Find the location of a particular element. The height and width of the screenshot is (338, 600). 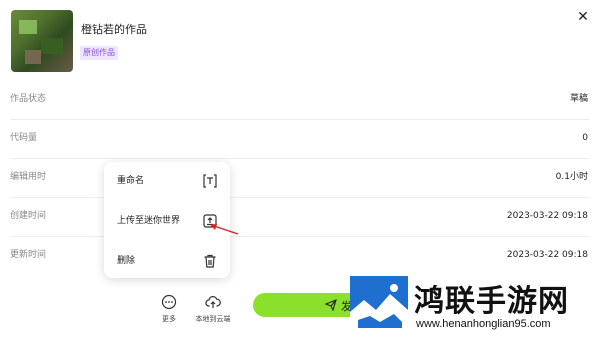

detail-label: 编辑用时 is located at coordinates (28, 177).